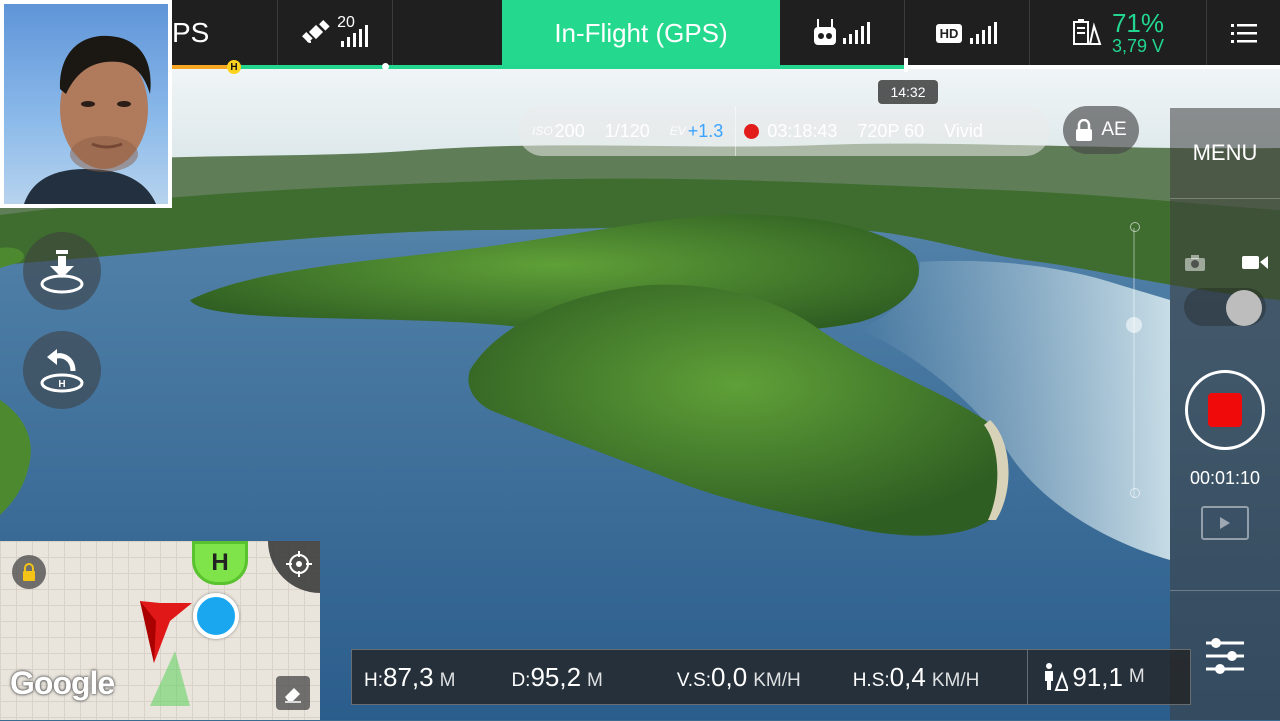 This screenshot has height=721, width=1280. Describe the element at coordinates (1134, 325) in the screenshot. I see `gimbal-pitch-handle` at that location.